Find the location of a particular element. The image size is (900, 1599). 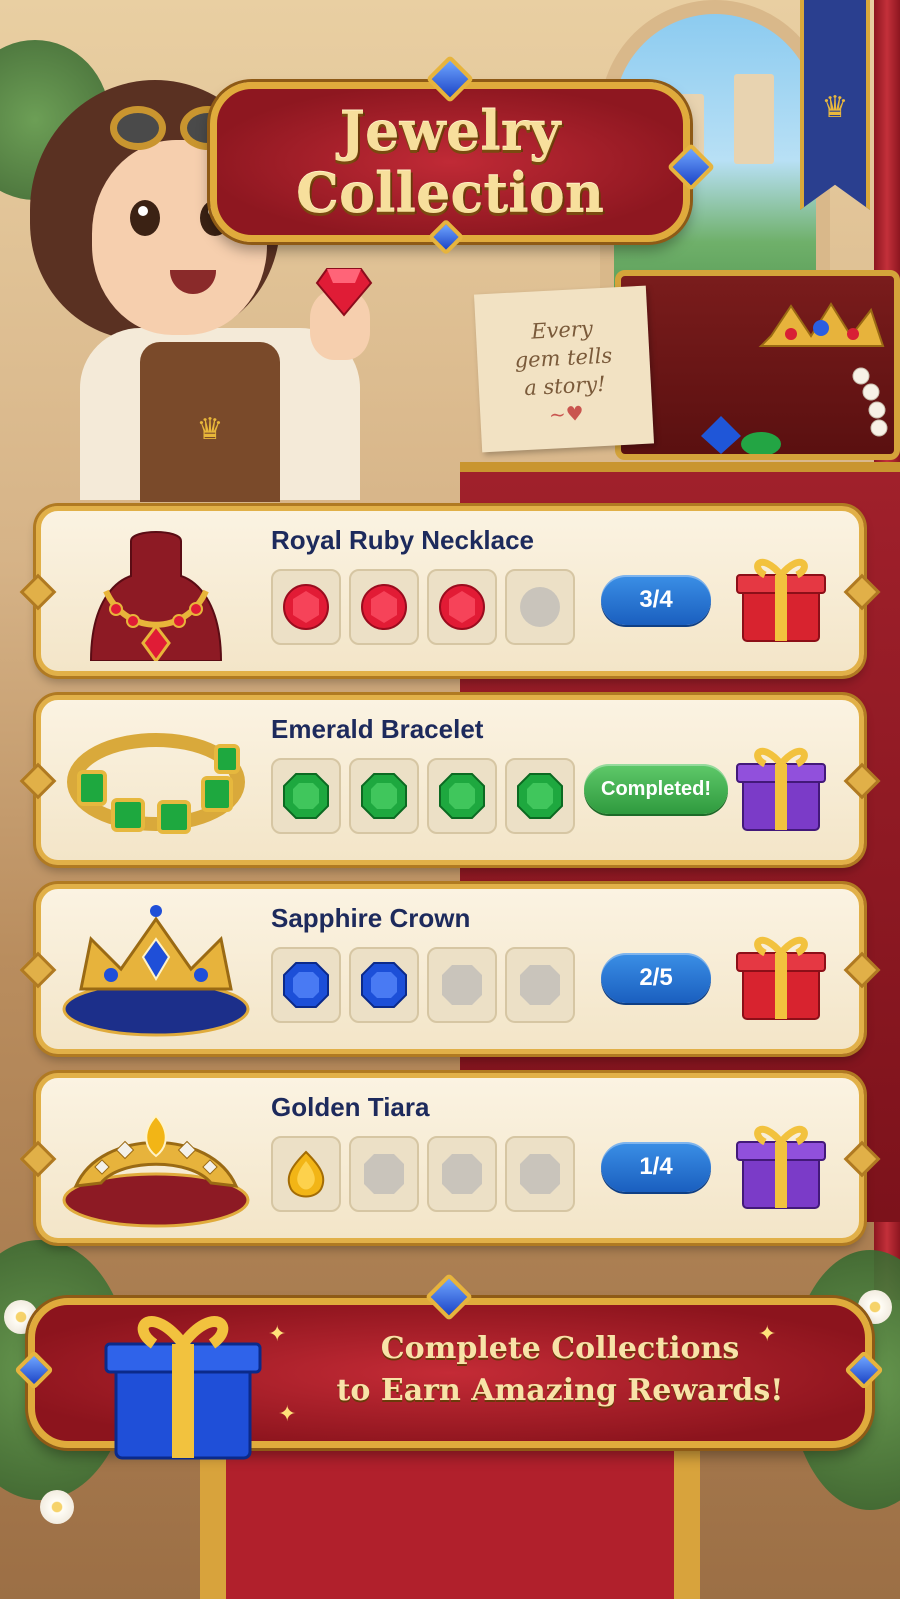

collection-title: Golden Tiara is located at coordinates (350, 1107).